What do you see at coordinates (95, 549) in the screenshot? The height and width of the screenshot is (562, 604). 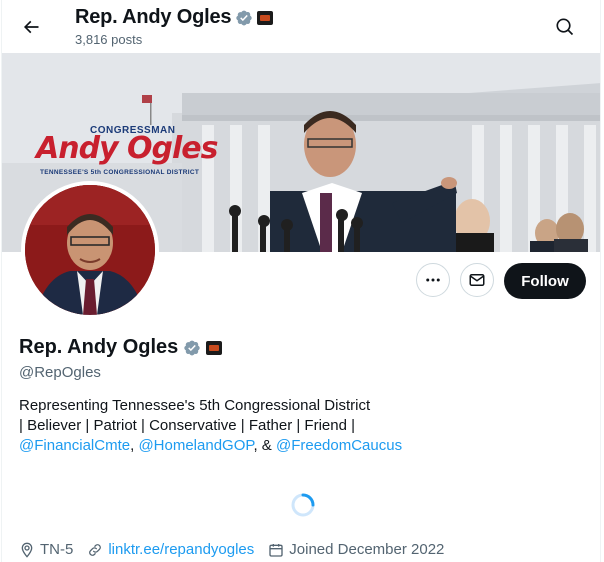 I see `link-icon` at bounding box center [95, 549].